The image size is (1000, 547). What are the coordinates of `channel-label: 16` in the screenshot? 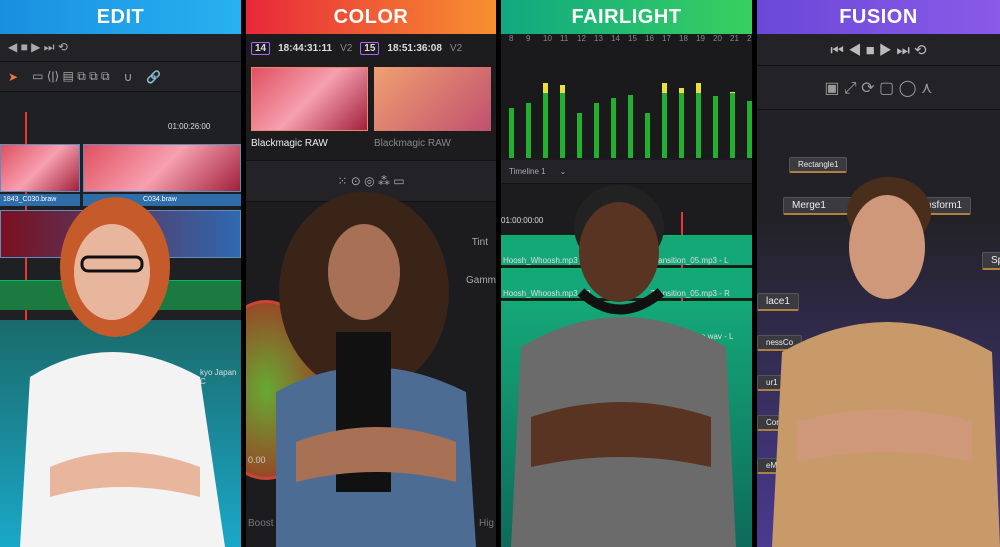 It's located at (649, 38).